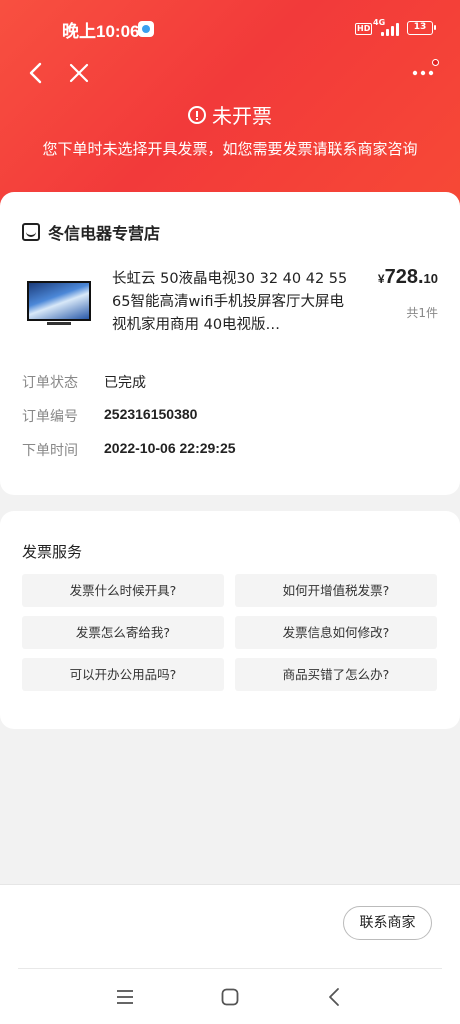 The image size is (460, 1024). What do you see at coordinates (50, 451) in the screenshot?
I see `order-time-label: 下单时间` at bounding box center [50, 451].